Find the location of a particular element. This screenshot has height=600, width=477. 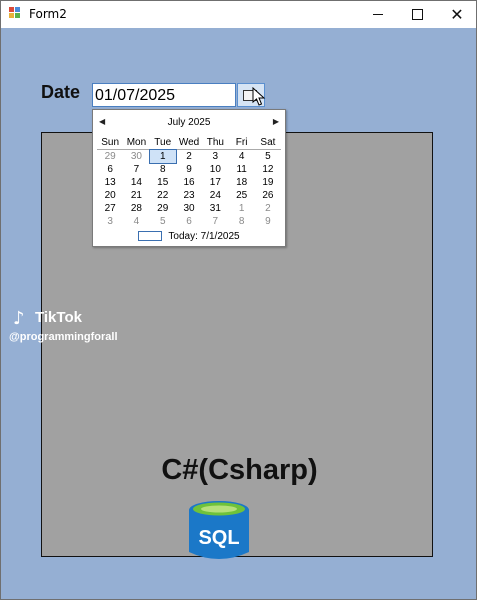

calendar-day: 24 is located at coordinates (215, 195).